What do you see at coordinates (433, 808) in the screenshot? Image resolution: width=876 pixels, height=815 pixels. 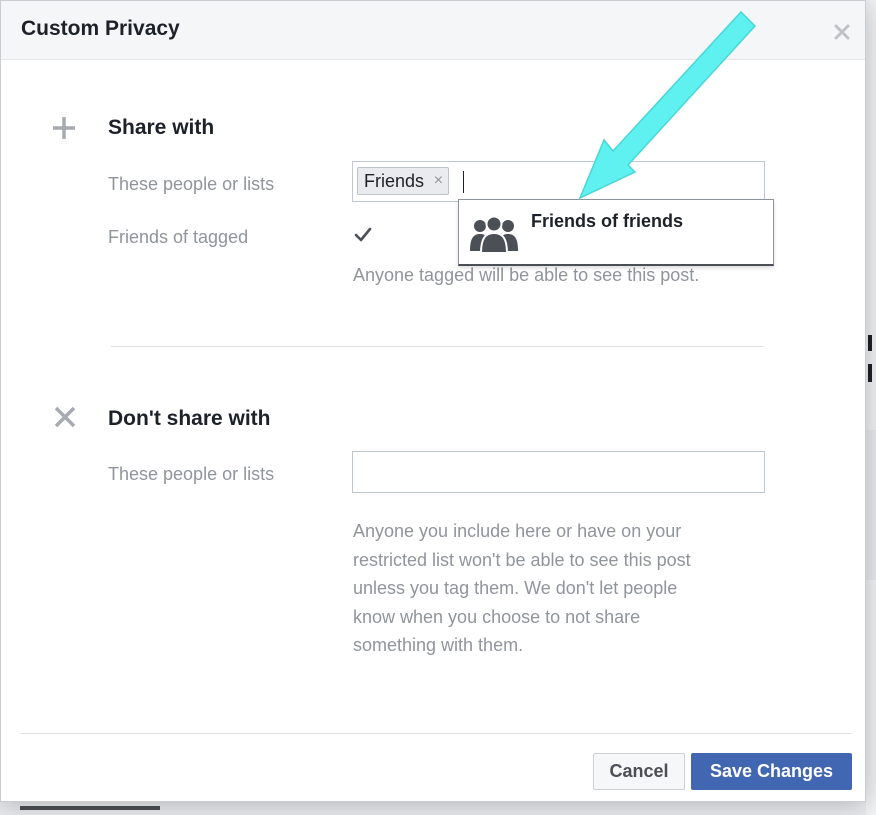 I see `background-page-bottom` at bounding box center [433, 808].